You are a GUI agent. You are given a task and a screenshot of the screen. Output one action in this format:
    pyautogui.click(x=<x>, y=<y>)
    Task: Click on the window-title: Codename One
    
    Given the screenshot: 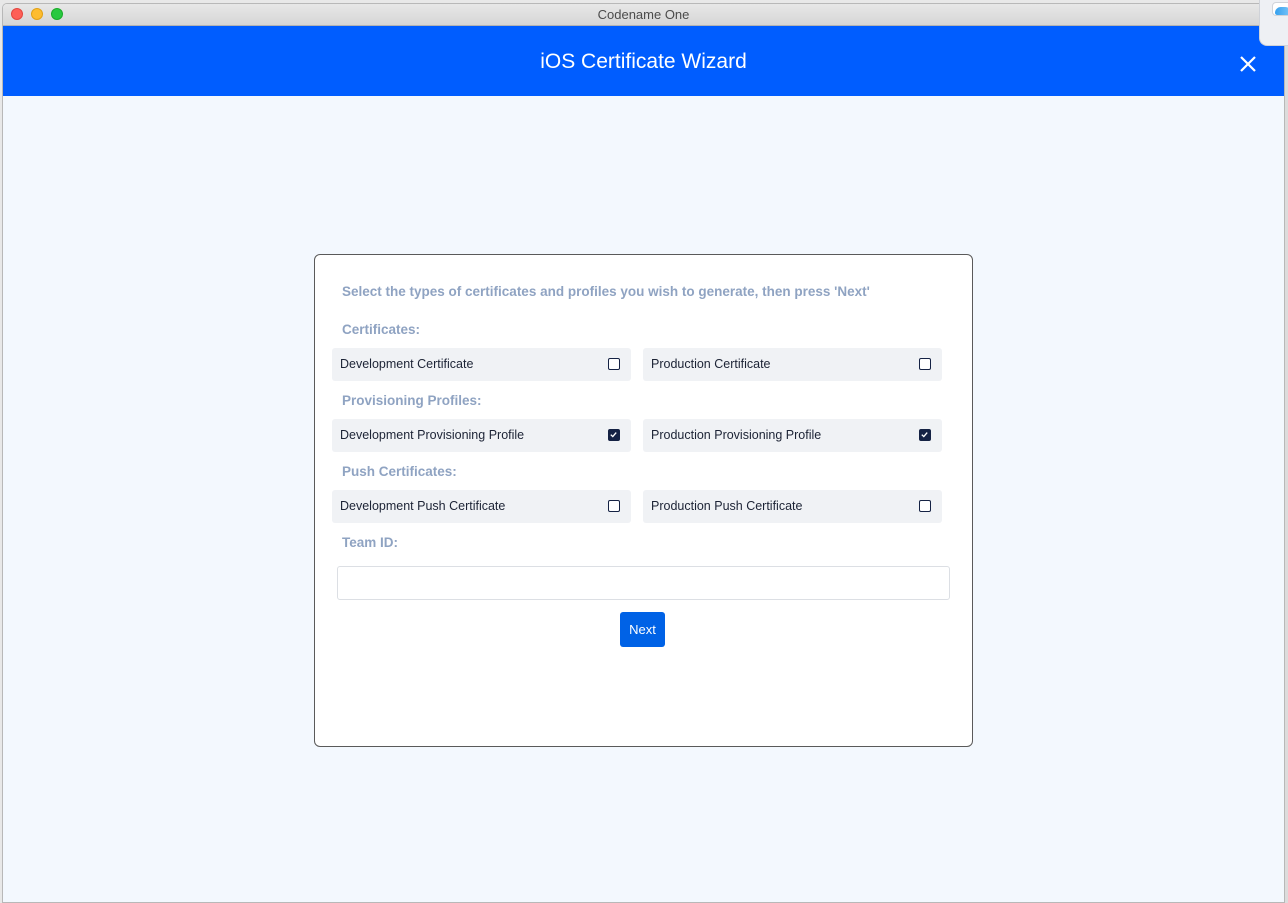 What is the action you would take?
    pyautogui.click(x=643, y=14)
    